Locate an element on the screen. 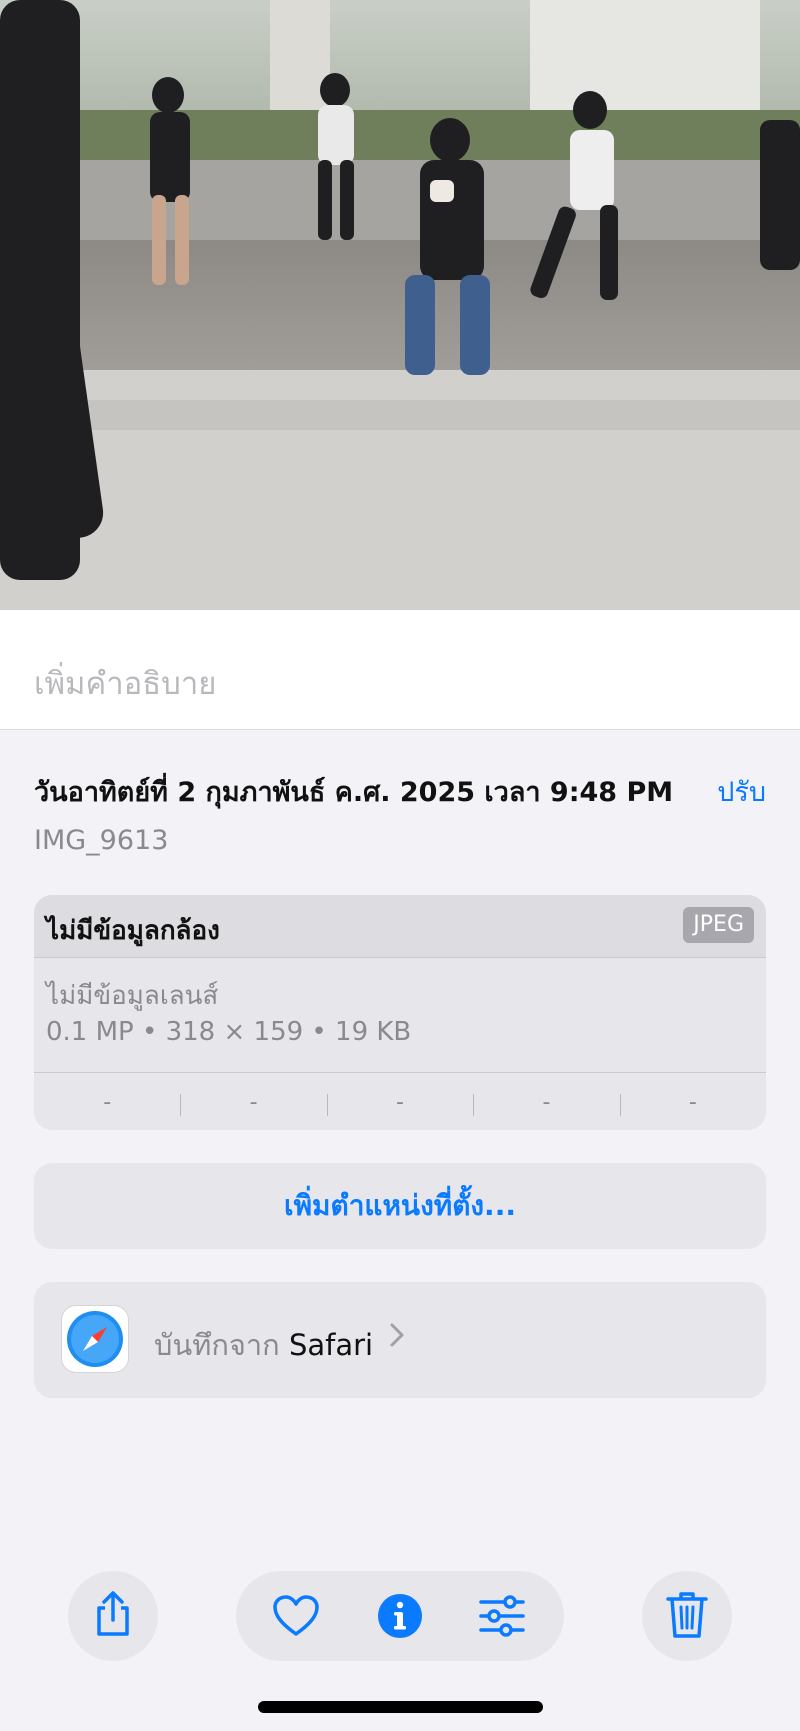 This screenshot has height=1731, width=800. camera-info: ไม่มีข้อมูลกล้อง is located at coordinates (133, 931).